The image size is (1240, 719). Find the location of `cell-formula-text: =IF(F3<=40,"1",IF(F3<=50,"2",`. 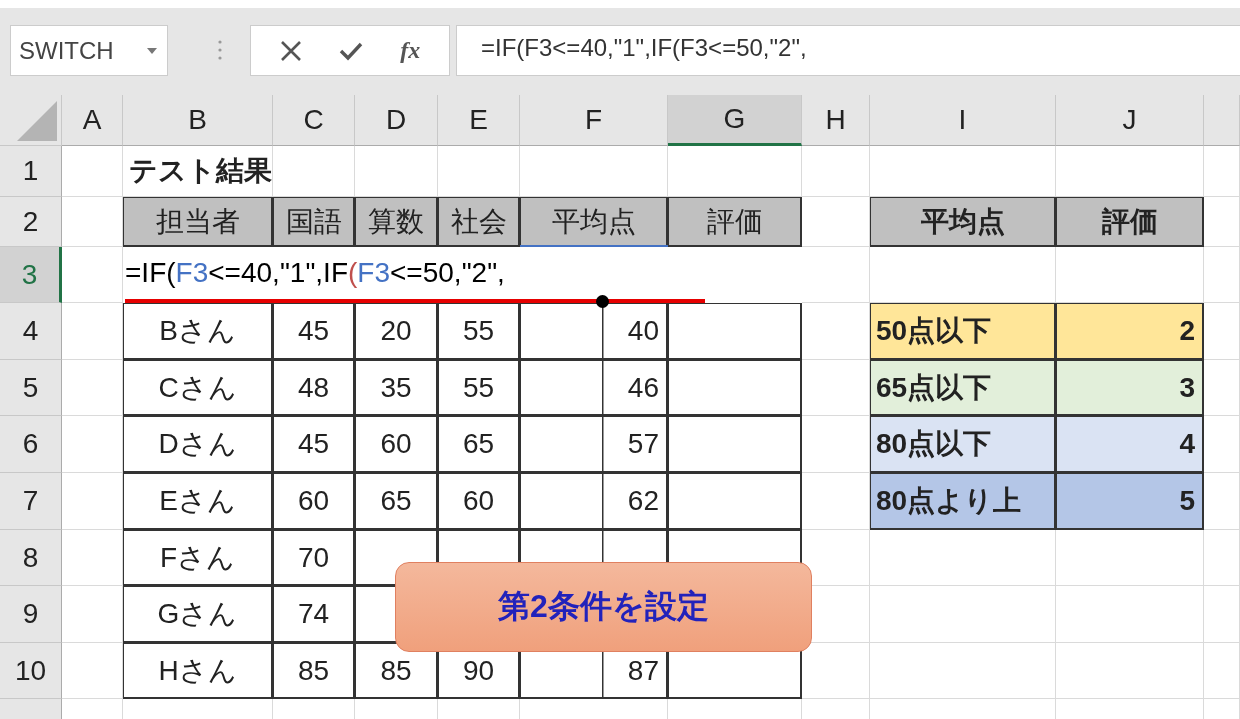

cell-formula-text: =IF(F3<=40,"1",IF(F3<=50,"2", is located at coordinates (315, 273).